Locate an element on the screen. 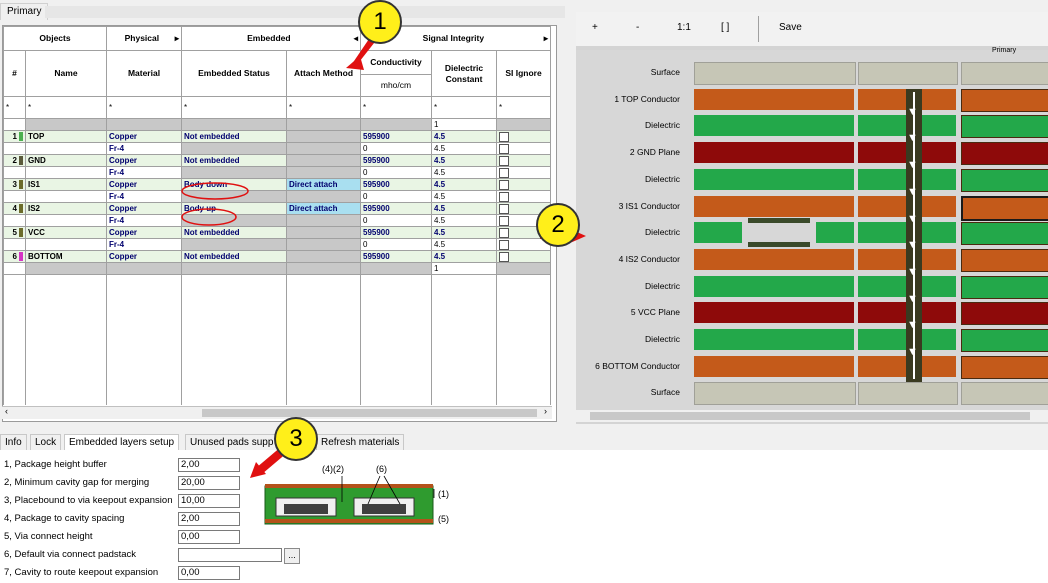 Image resolution: width=1048 pixels, height=583 pixels. form-label: 2, Minimum cavity gap for merging is located at coordinates (77, 482).